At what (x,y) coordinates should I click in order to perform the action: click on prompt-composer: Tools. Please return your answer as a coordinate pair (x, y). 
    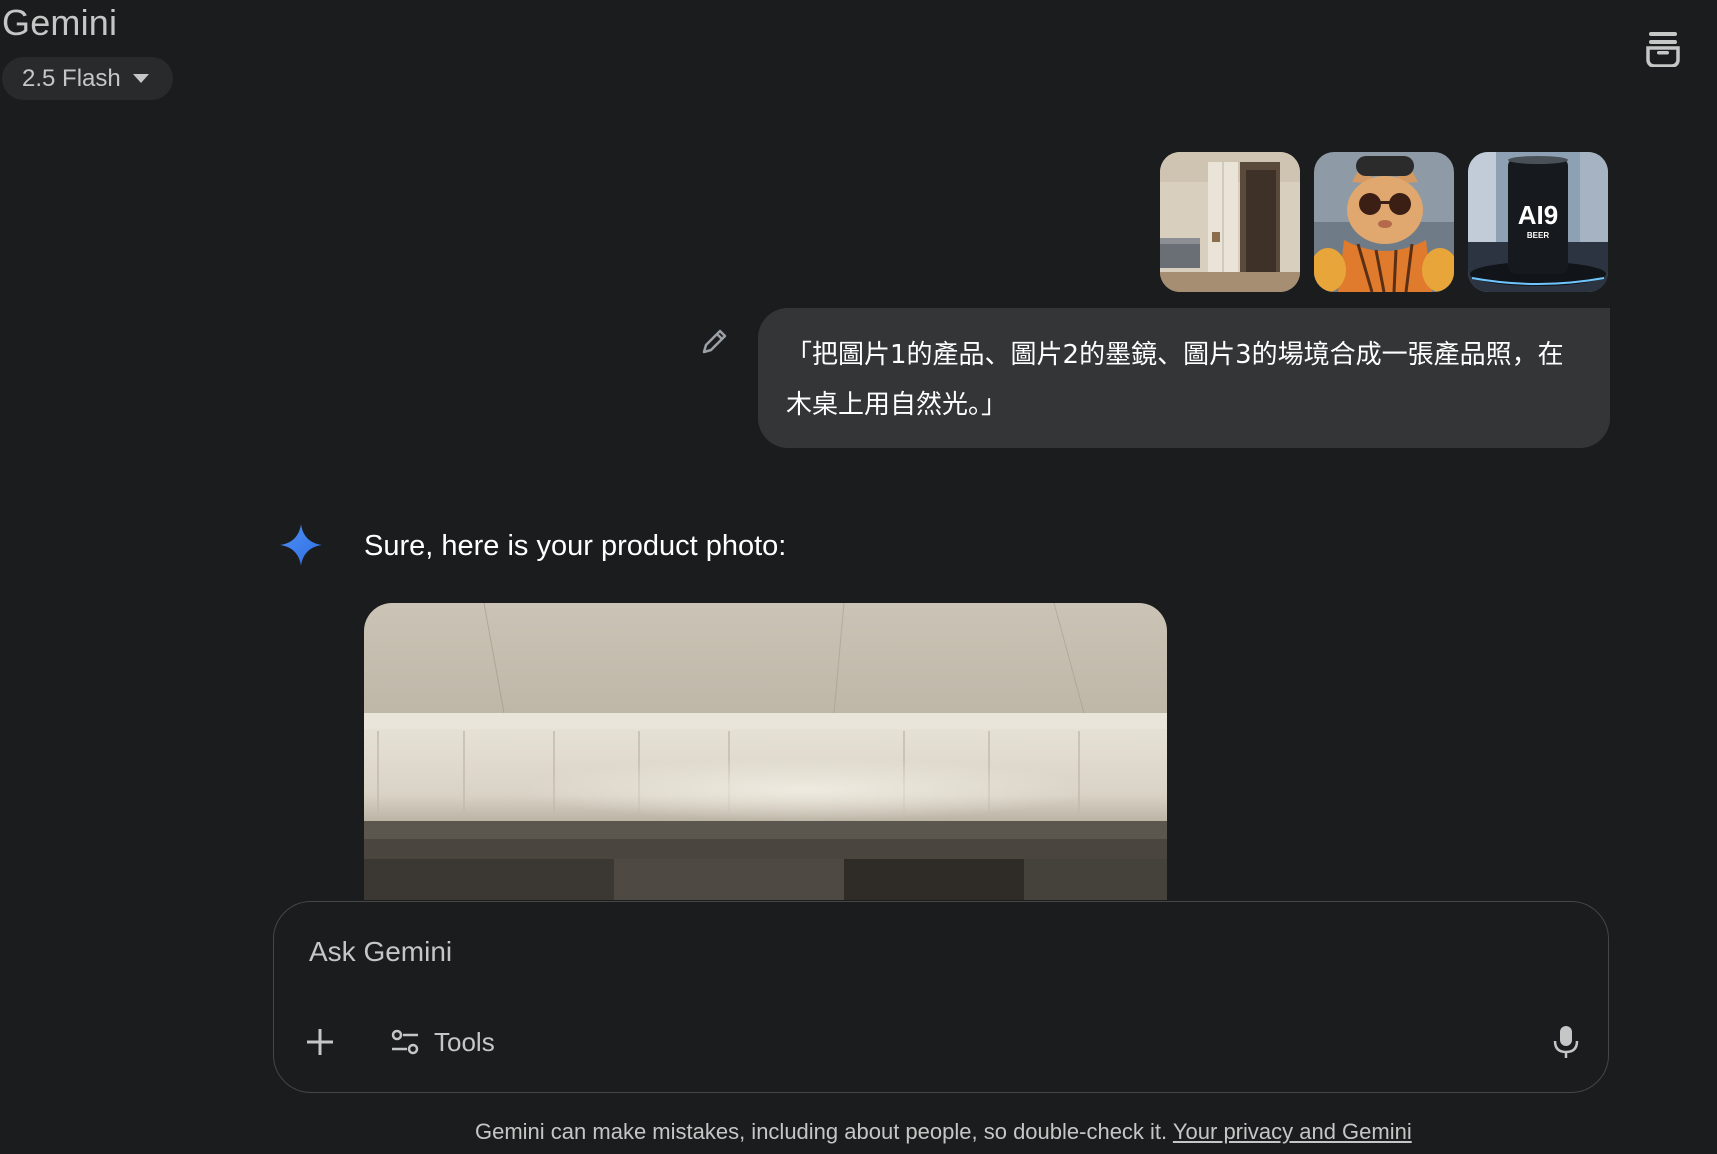
    Looking at the image, I should click on (941, 997).